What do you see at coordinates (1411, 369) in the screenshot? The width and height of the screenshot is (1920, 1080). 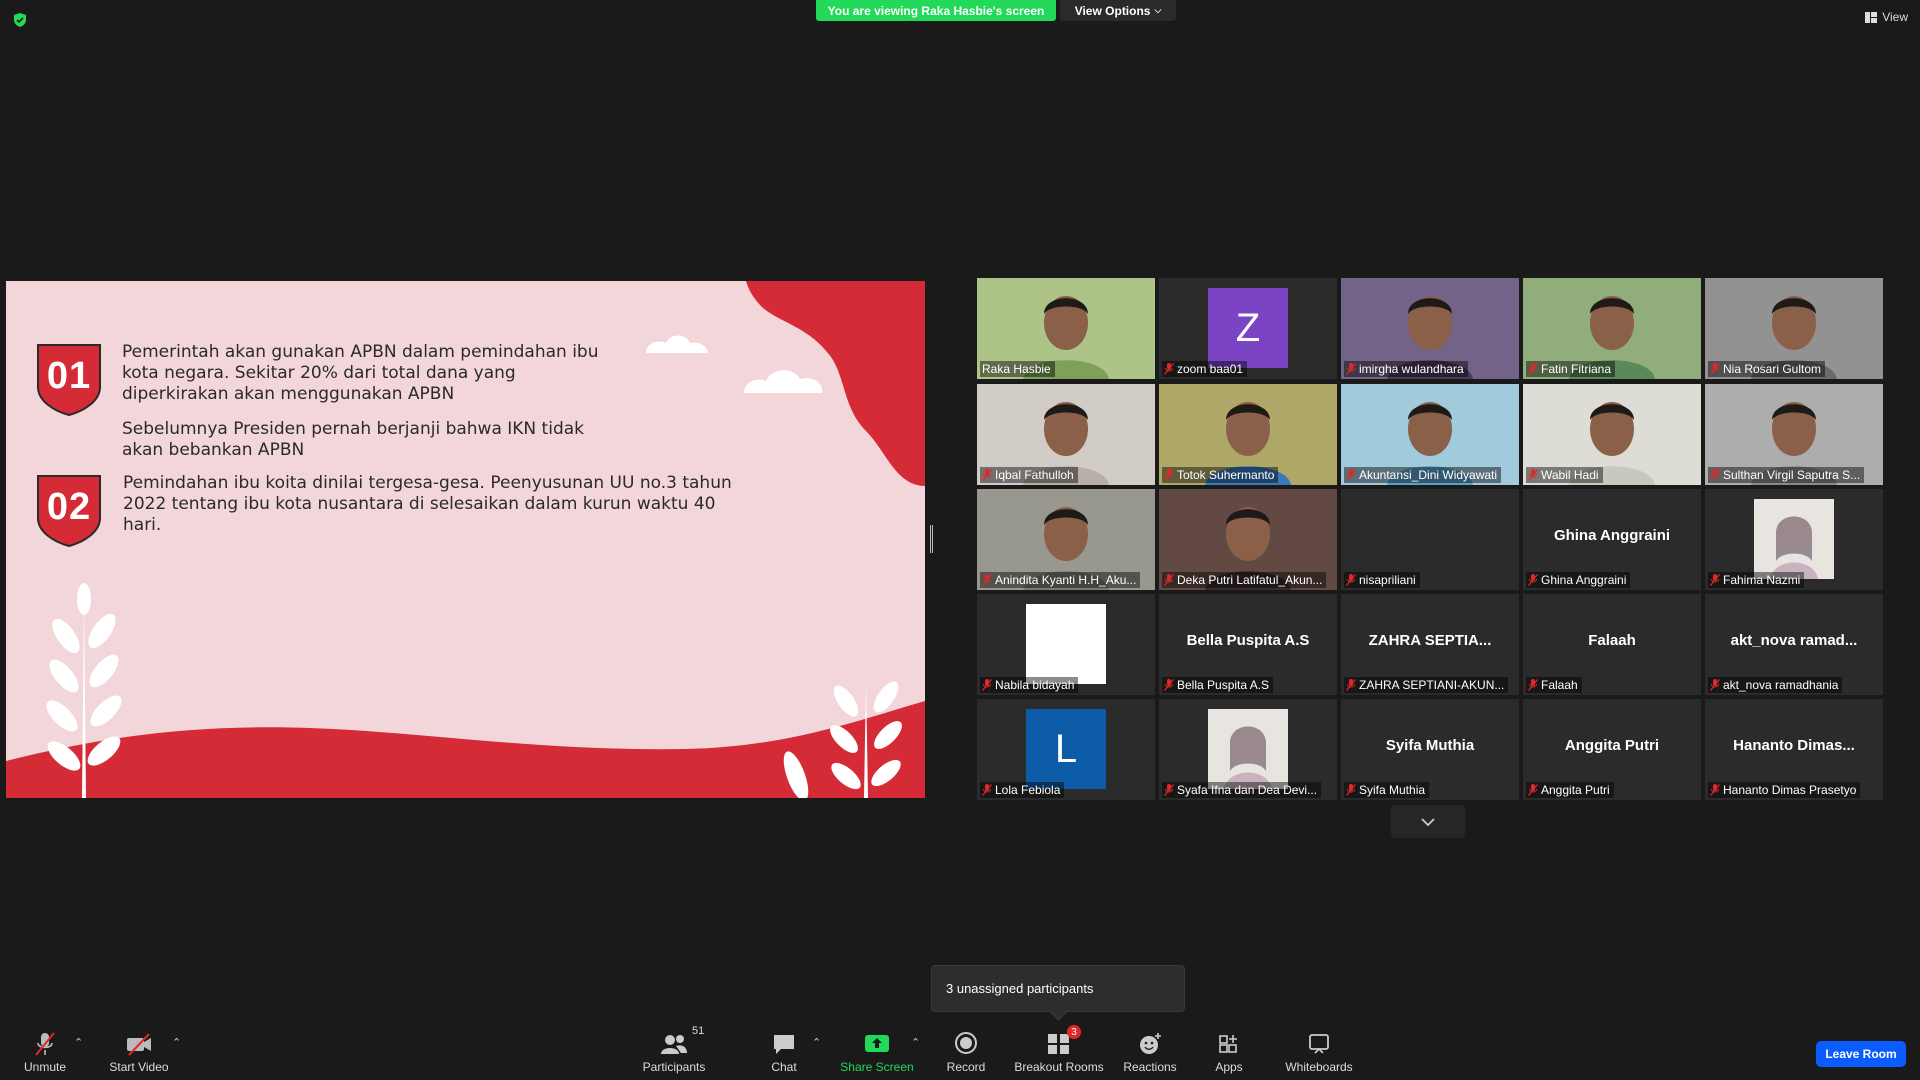 I see `participant-name: imirgha wulandhara` at bounding box center [1411, 369].